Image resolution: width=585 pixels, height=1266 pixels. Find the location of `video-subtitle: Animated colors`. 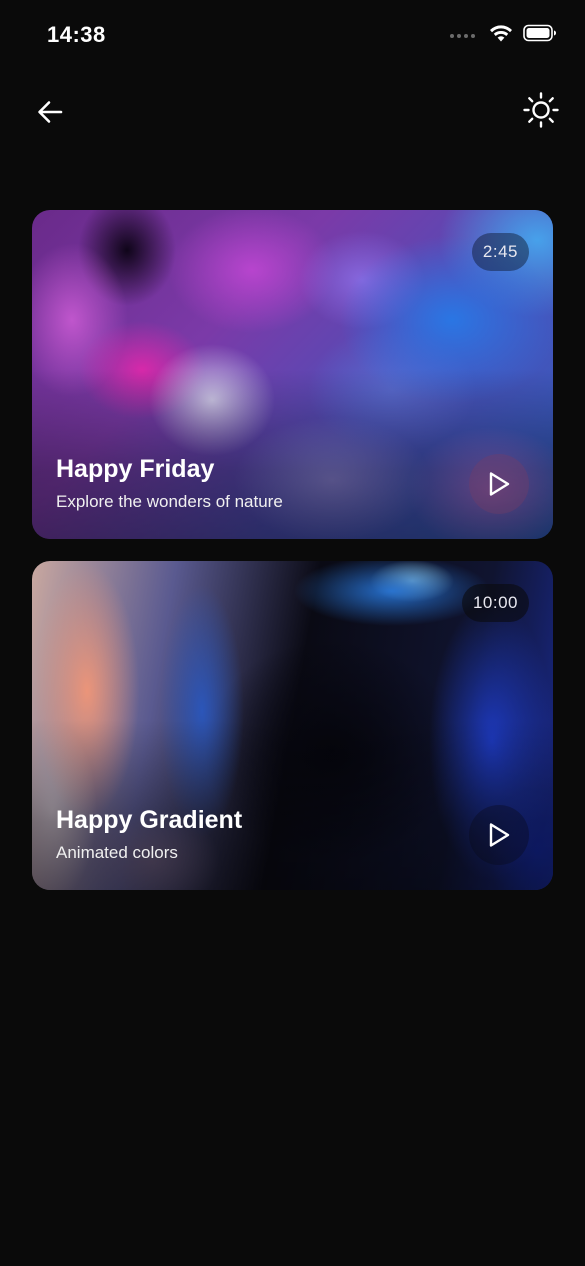

video-subtitle: Animated colors is located at coordinates (117, 852).